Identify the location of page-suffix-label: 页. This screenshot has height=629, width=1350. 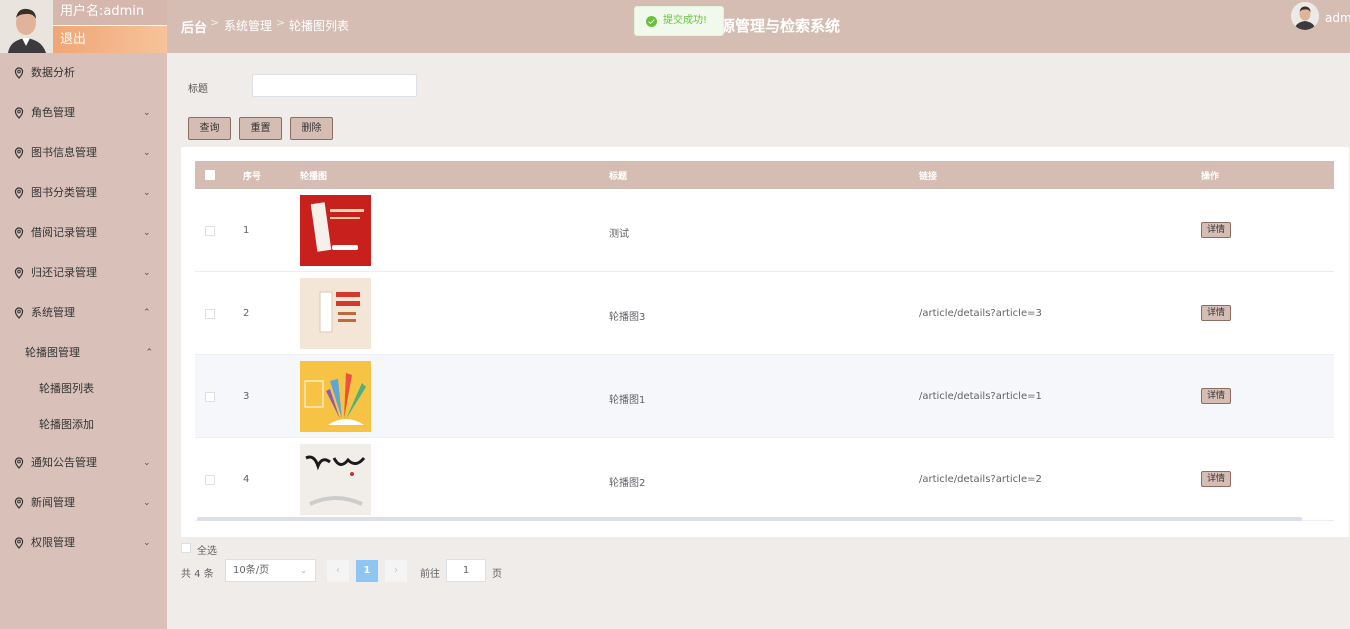
(497, 574).